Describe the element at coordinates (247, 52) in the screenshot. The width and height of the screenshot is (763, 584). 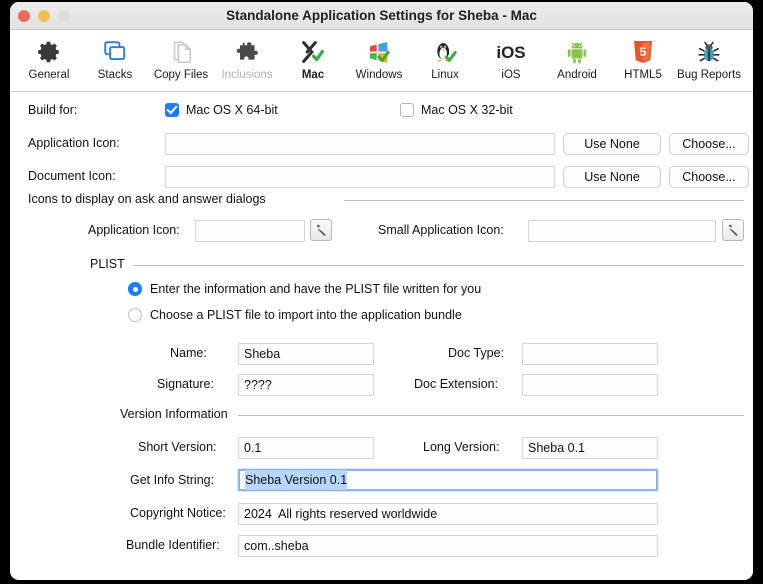
I see `puzzle-icon` at that location.